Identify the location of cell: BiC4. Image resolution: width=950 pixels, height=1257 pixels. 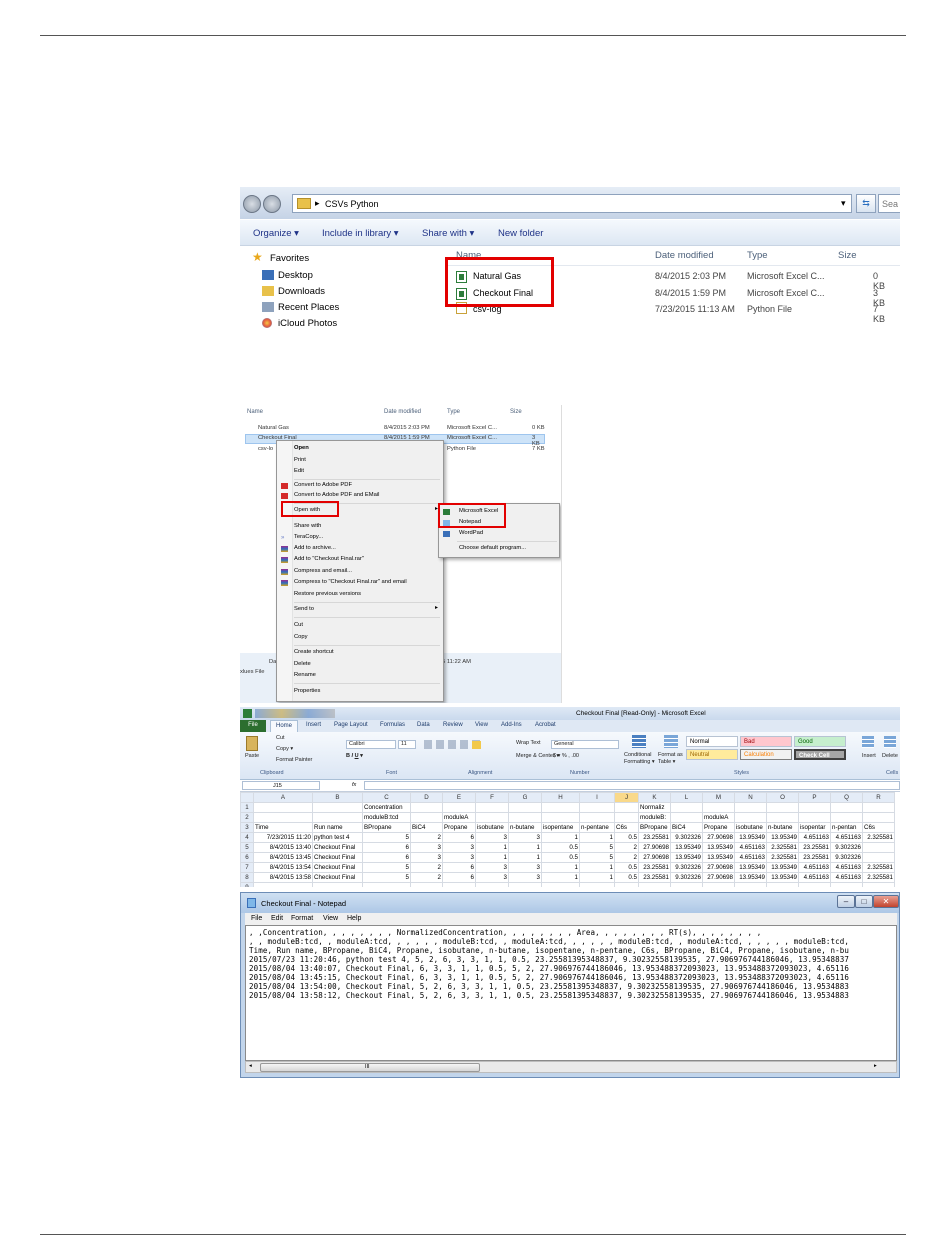
(426, 827).